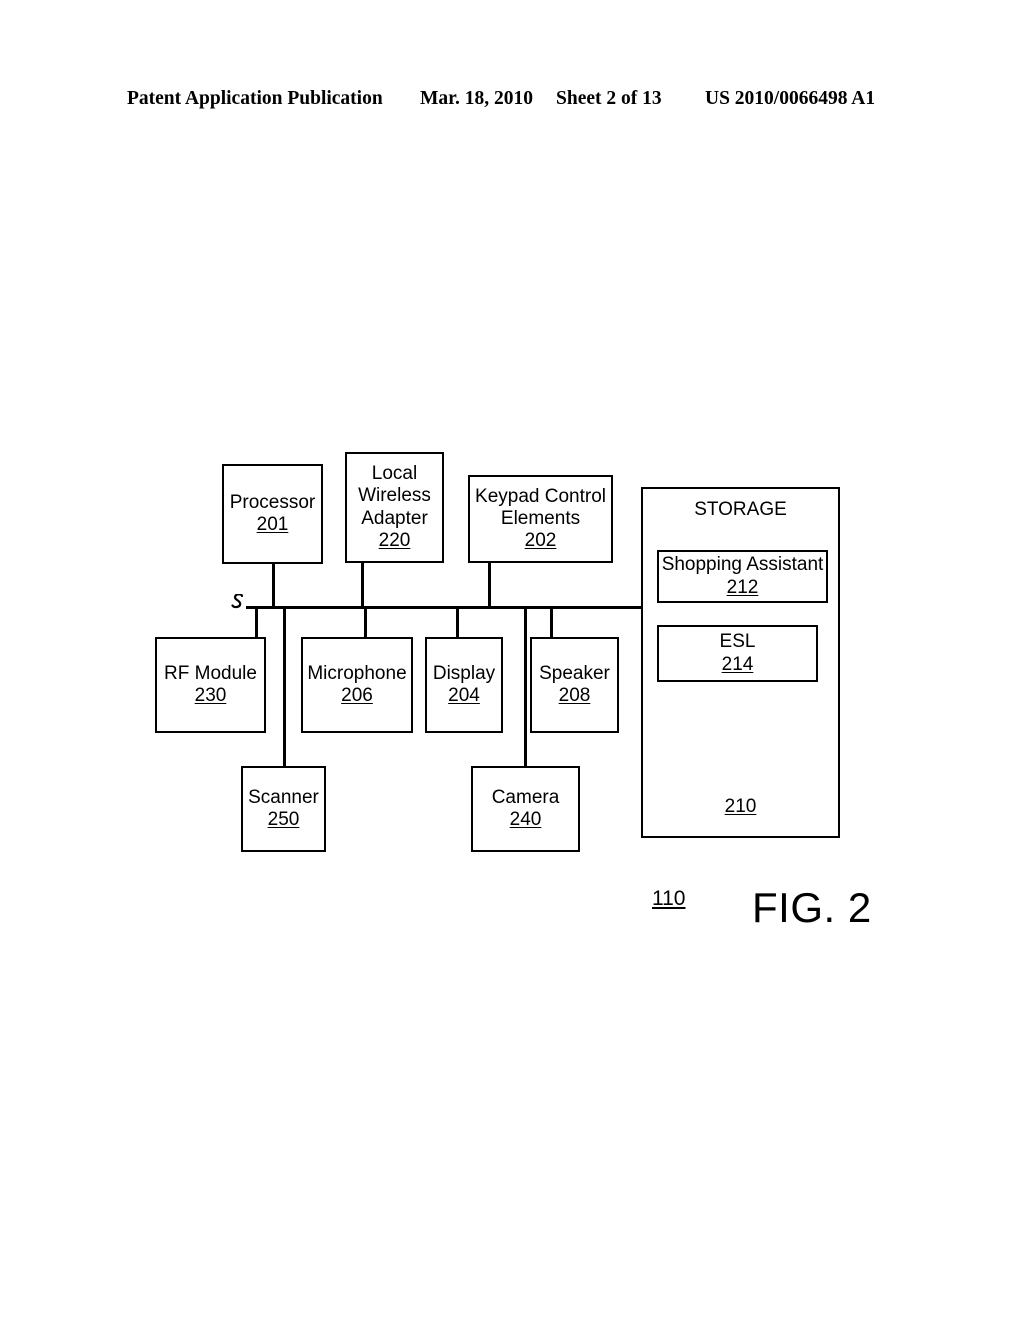  Describe the element at coordinates (574, 673) in the screenshot. I see `box-speaker-label: Speaker` at that location.